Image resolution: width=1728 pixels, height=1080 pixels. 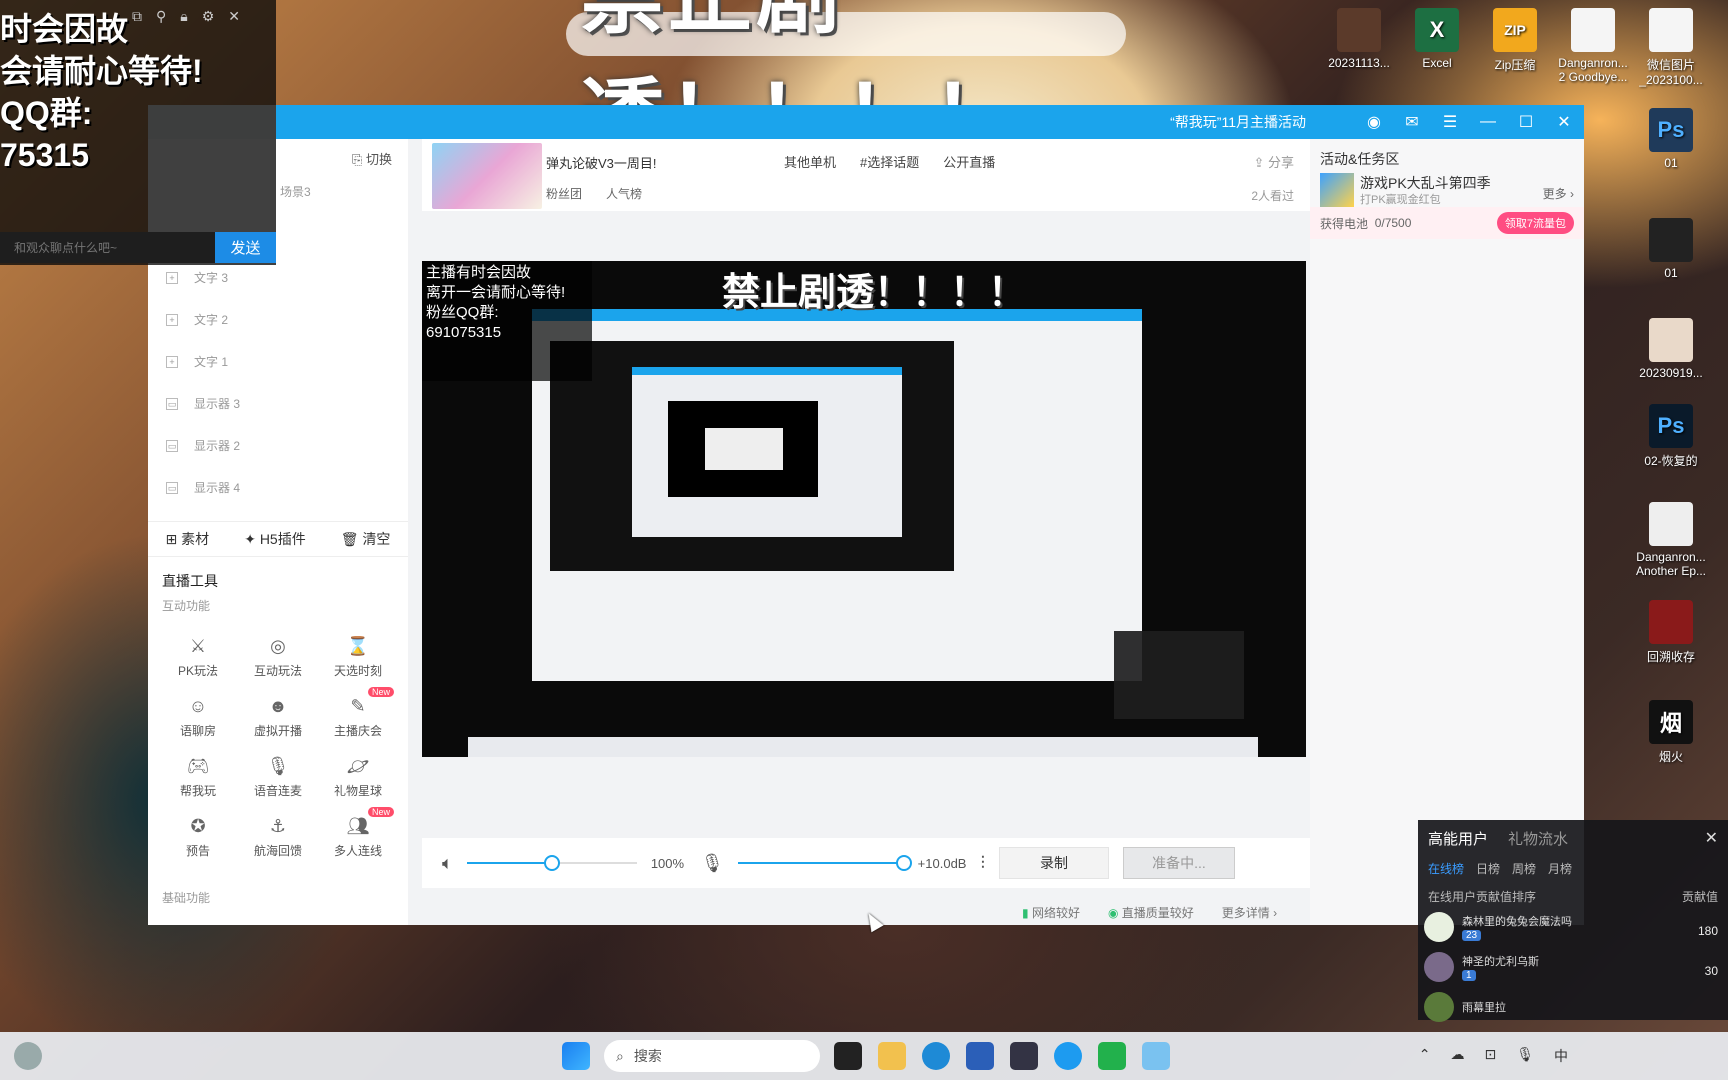 What do you see at coordinates (1238, 122) in the screenshot?
I see `event-link: “帮我玩”11月主播活动` at bounding box center [1238, 122].